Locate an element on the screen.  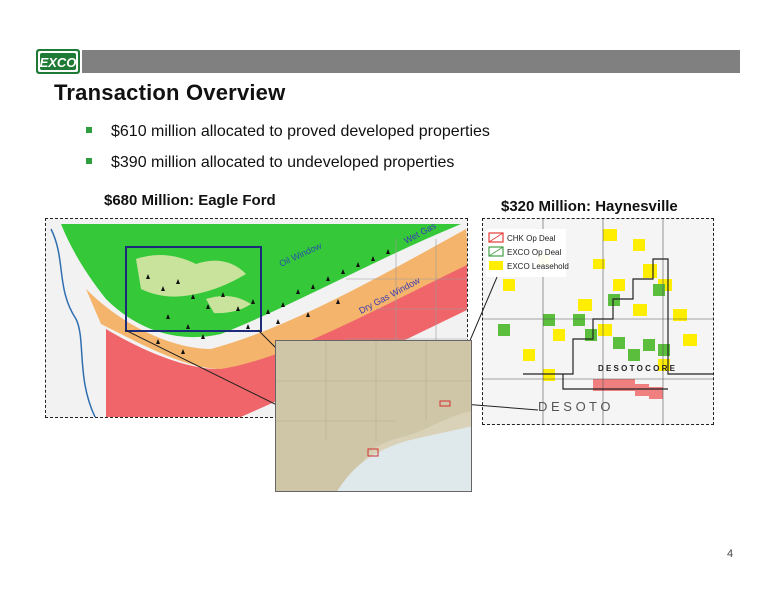
us-overview-map is located at coordinates (373, 416).